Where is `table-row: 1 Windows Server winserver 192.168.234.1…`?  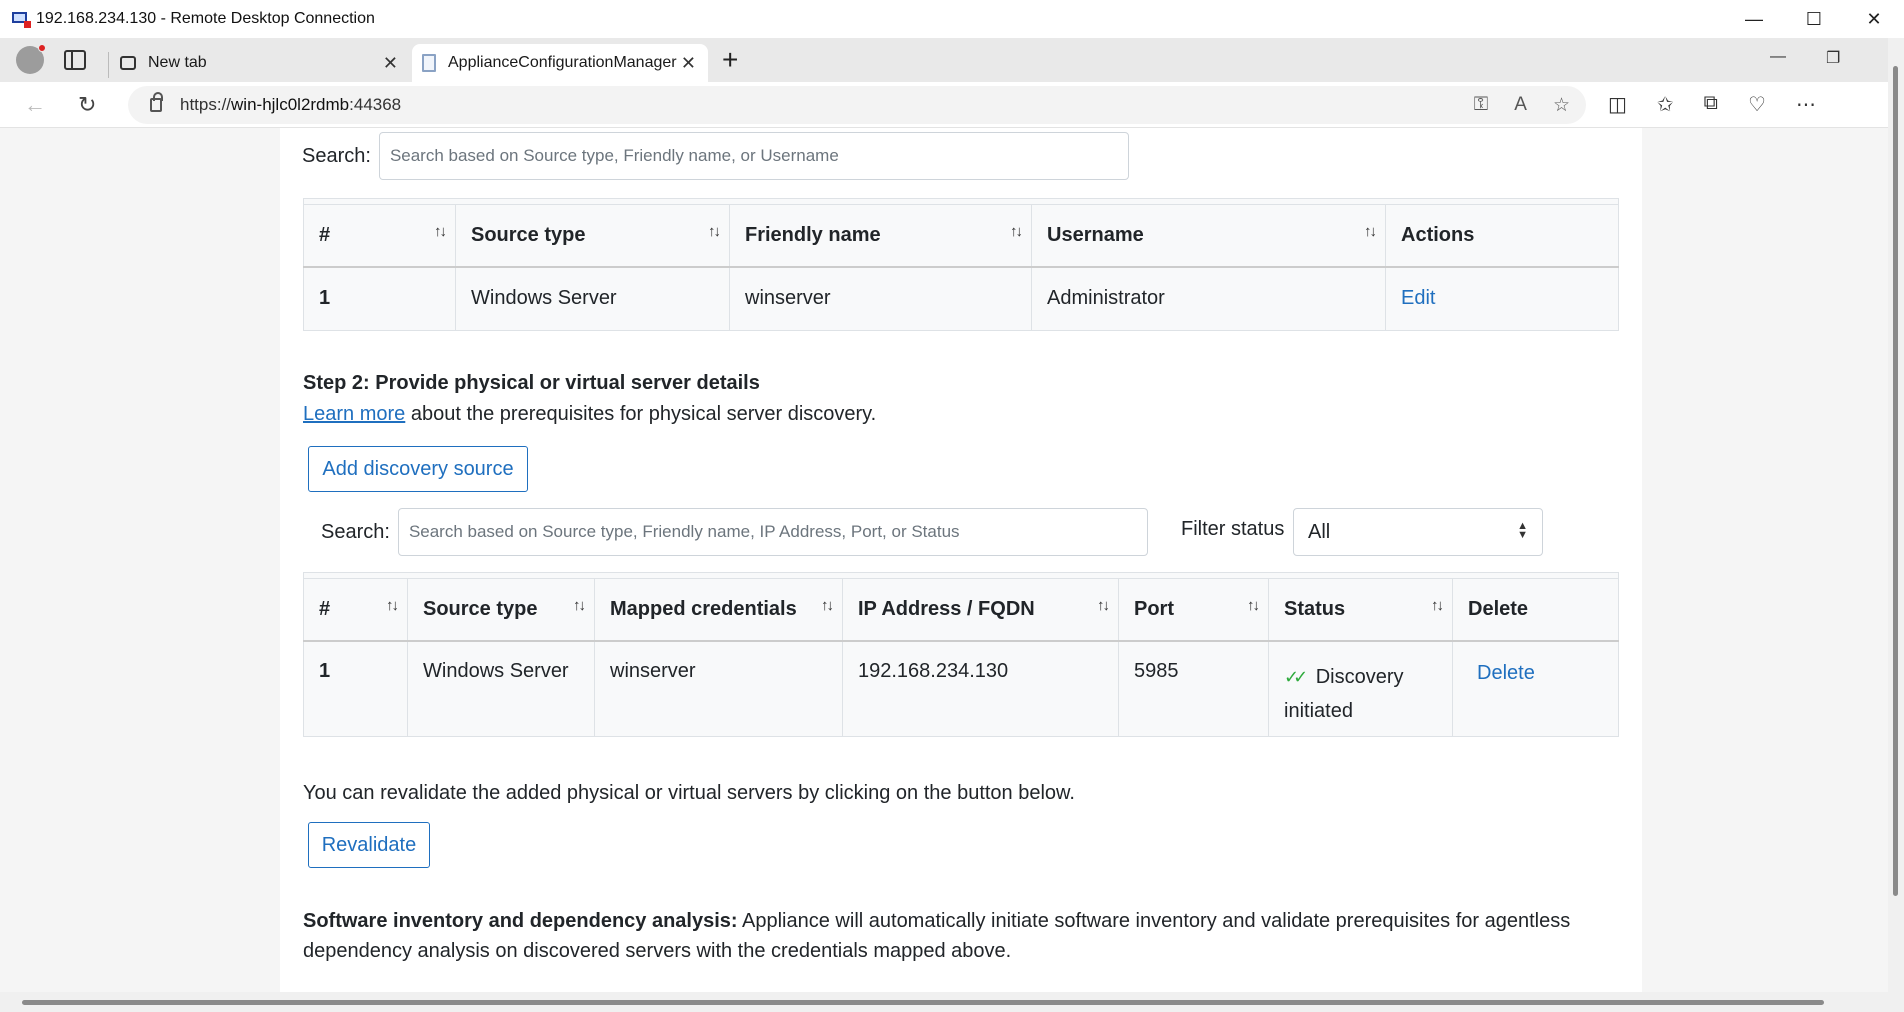
table-row: 1 Windows Server winserver 192.168.234.1… is located at coordinates (961, 688).